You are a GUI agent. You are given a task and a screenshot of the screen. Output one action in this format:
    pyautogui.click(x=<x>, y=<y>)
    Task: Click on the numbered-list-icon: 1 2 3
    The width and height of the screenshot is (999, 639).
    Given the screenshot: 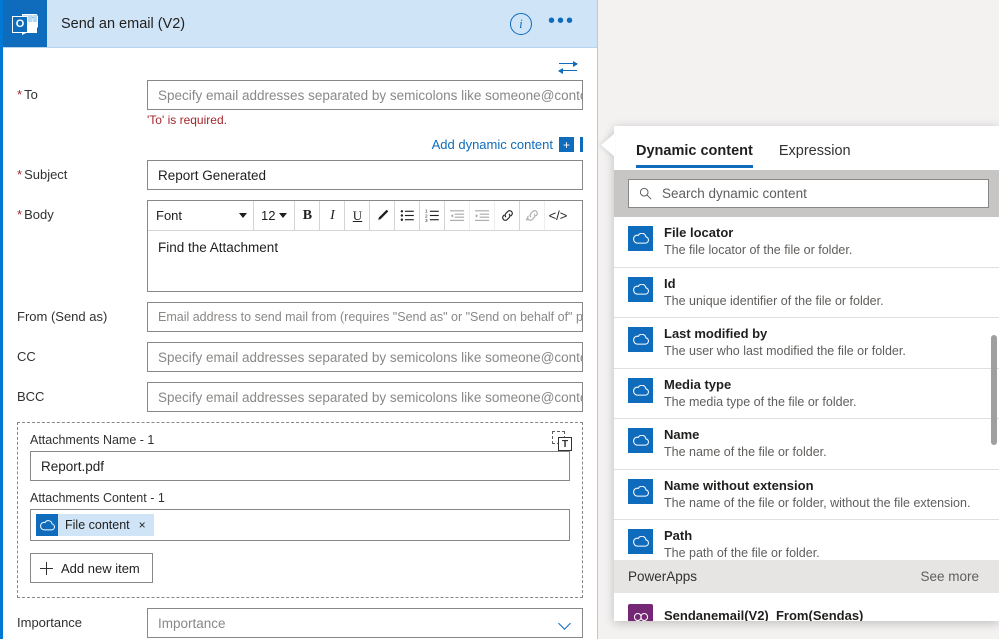 What is the action you would take?
    pyautogui.click(x=433, y=215)
    